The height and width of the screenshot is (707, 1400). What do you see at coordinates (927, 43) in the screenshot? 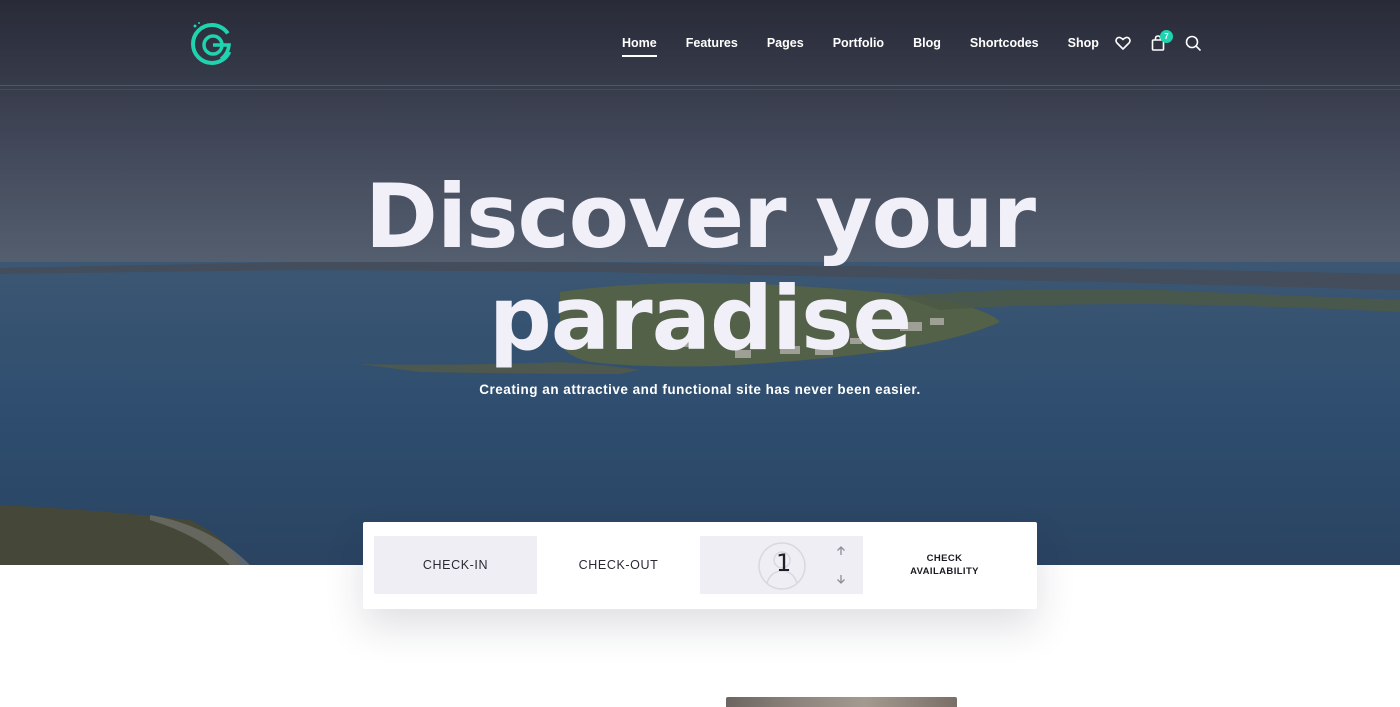
I see `nav-blog: Blog` at bounding box center [927, 43].